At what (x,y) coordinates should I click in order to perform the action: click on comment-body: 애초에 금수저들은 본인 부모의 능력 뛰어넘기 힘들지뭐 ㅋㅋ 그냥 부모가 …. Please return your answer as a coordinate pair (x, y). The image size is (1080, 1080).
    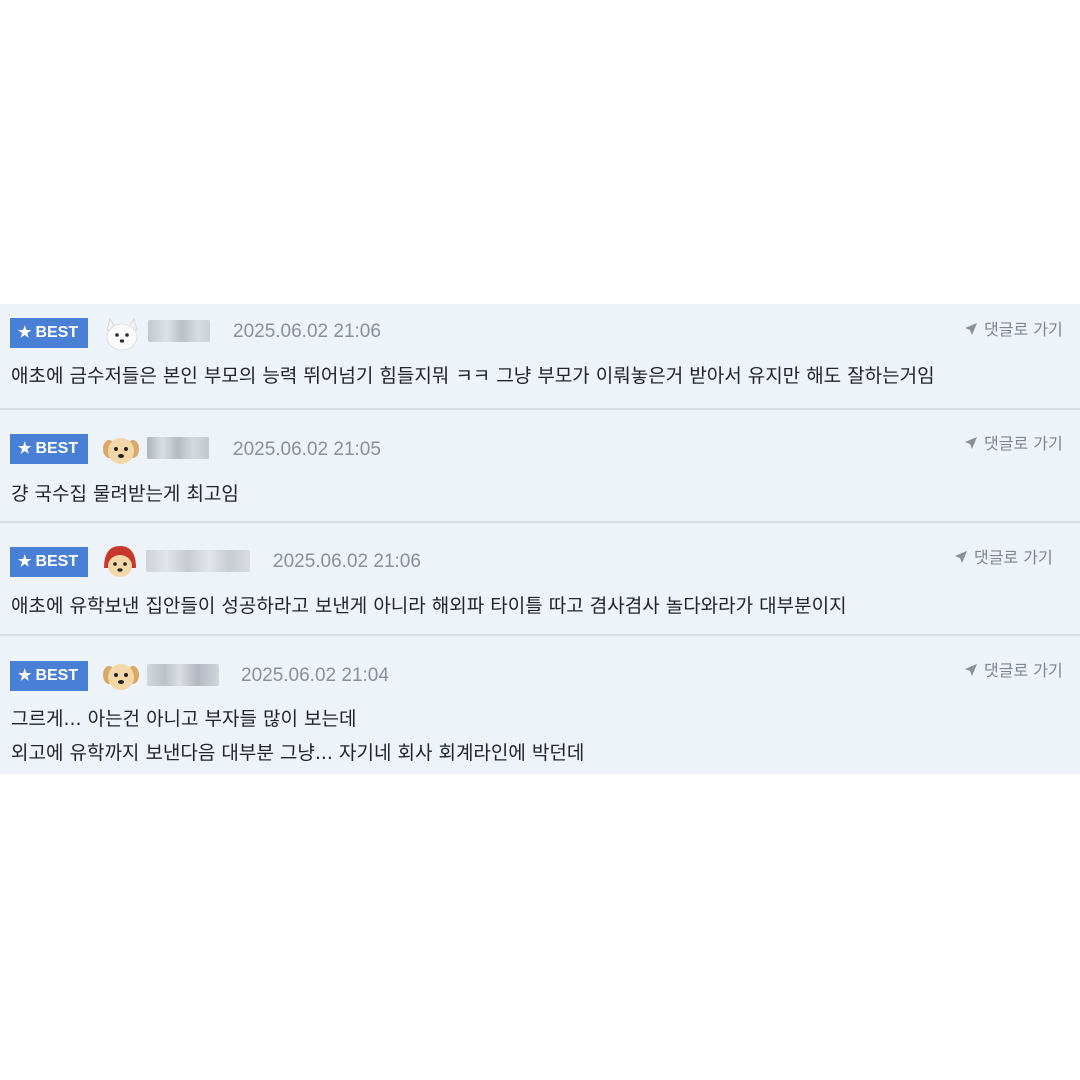
    Looking at the image, I should click on (473, 376).